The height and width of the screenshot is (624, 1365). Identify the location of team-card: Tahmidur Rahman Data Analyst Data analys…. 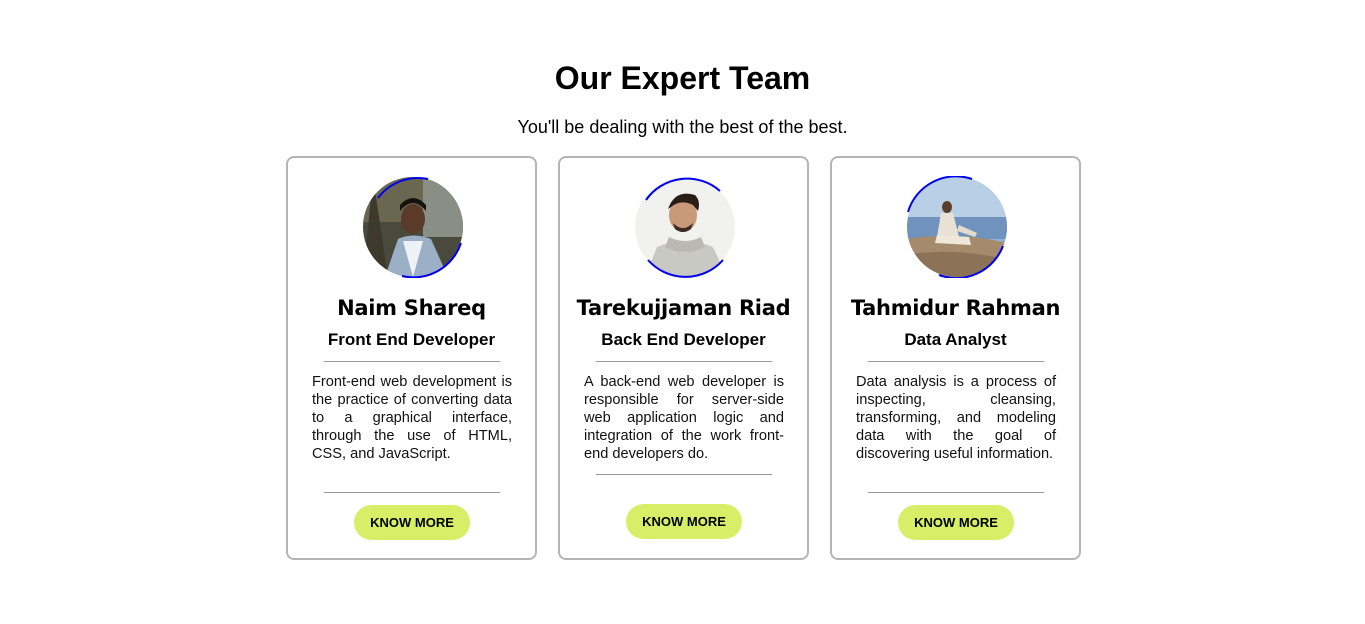
(955, 358).